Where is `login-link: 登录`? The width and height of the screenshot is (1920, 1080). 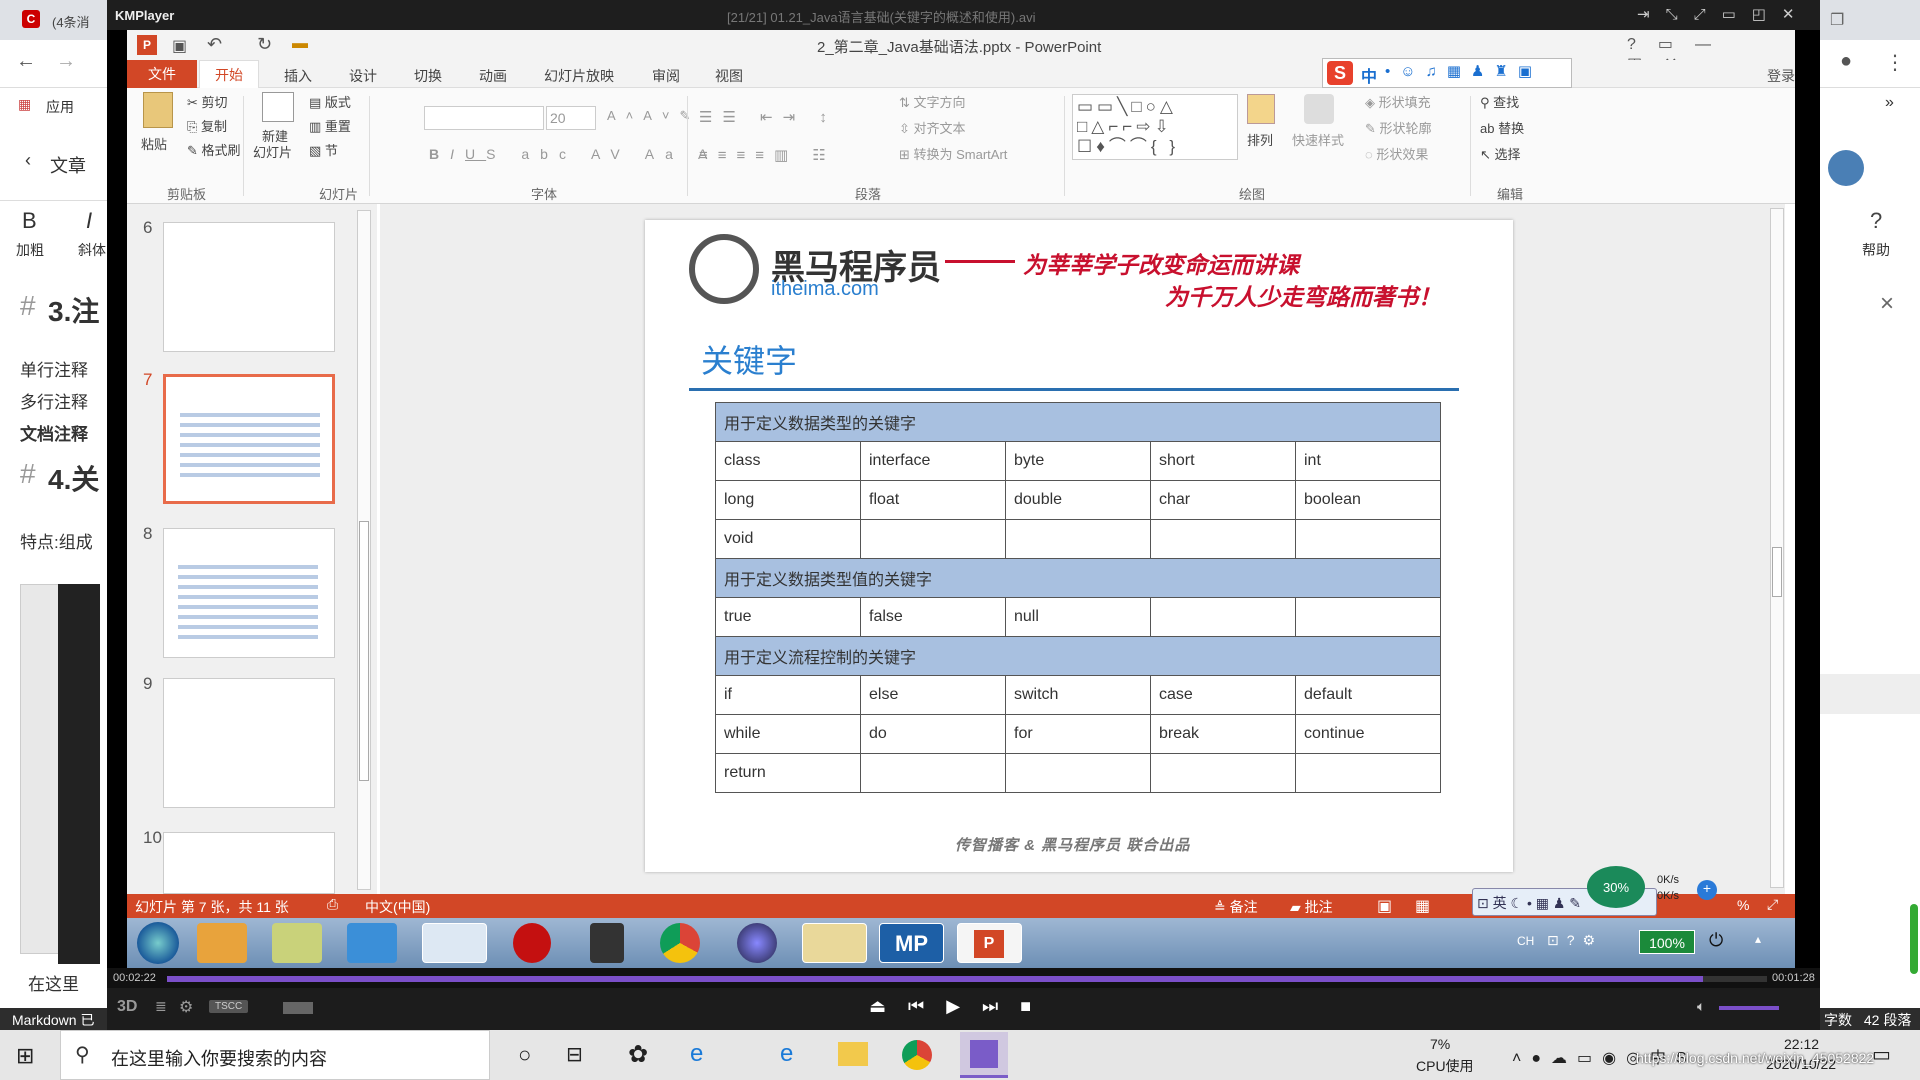
login-link: 登录 is located at coordinates (1781, 76).